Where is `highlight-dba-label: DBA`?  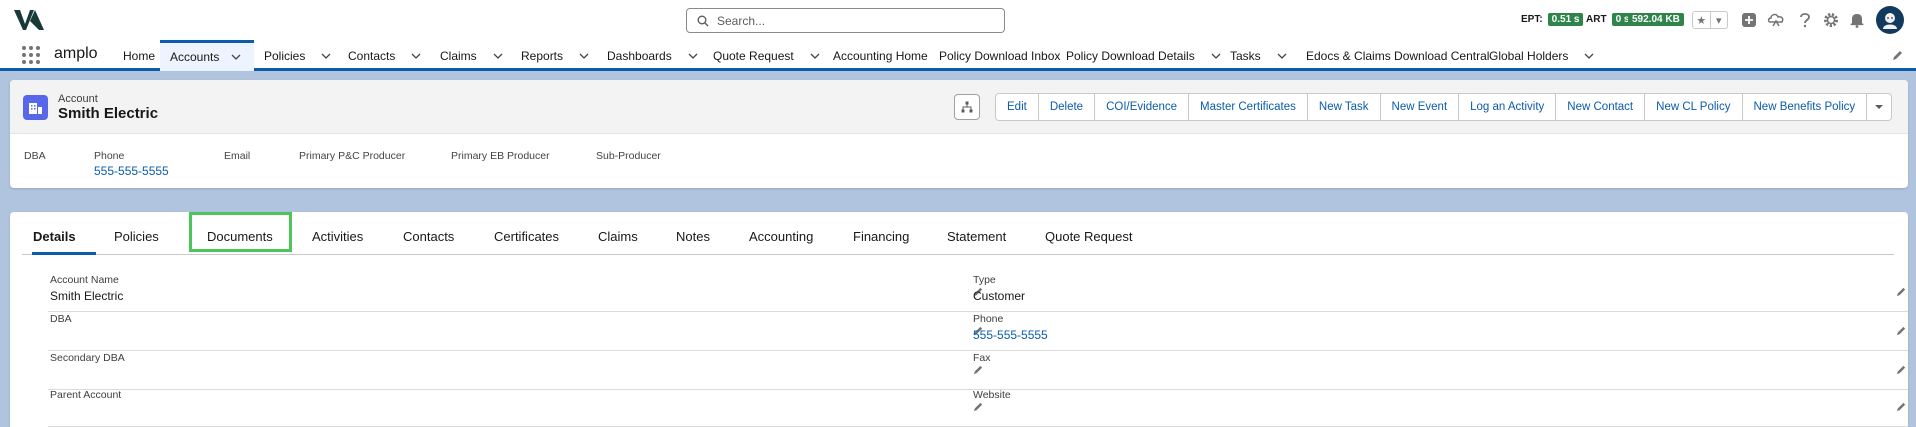
highlight-dba-label: DBA is located at coordinates (35, 156).